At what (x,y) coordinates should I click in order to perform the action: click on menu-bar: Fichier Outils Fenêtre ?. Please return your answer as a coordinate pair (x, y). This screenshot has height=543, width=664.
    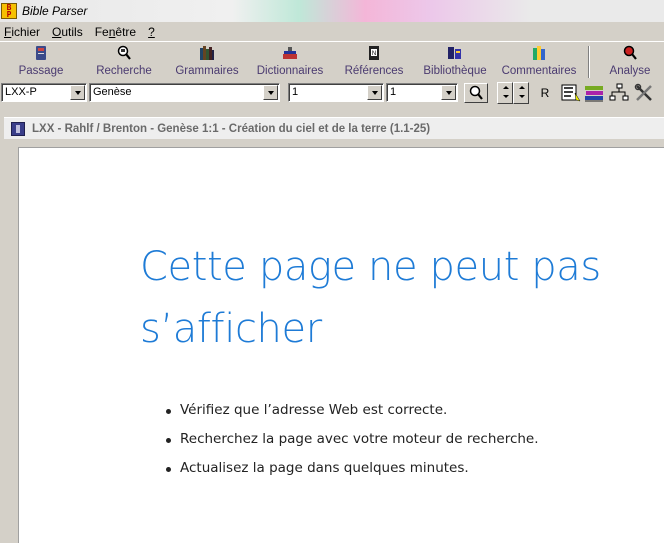
    Looking at the image, I should click on (332, 31).